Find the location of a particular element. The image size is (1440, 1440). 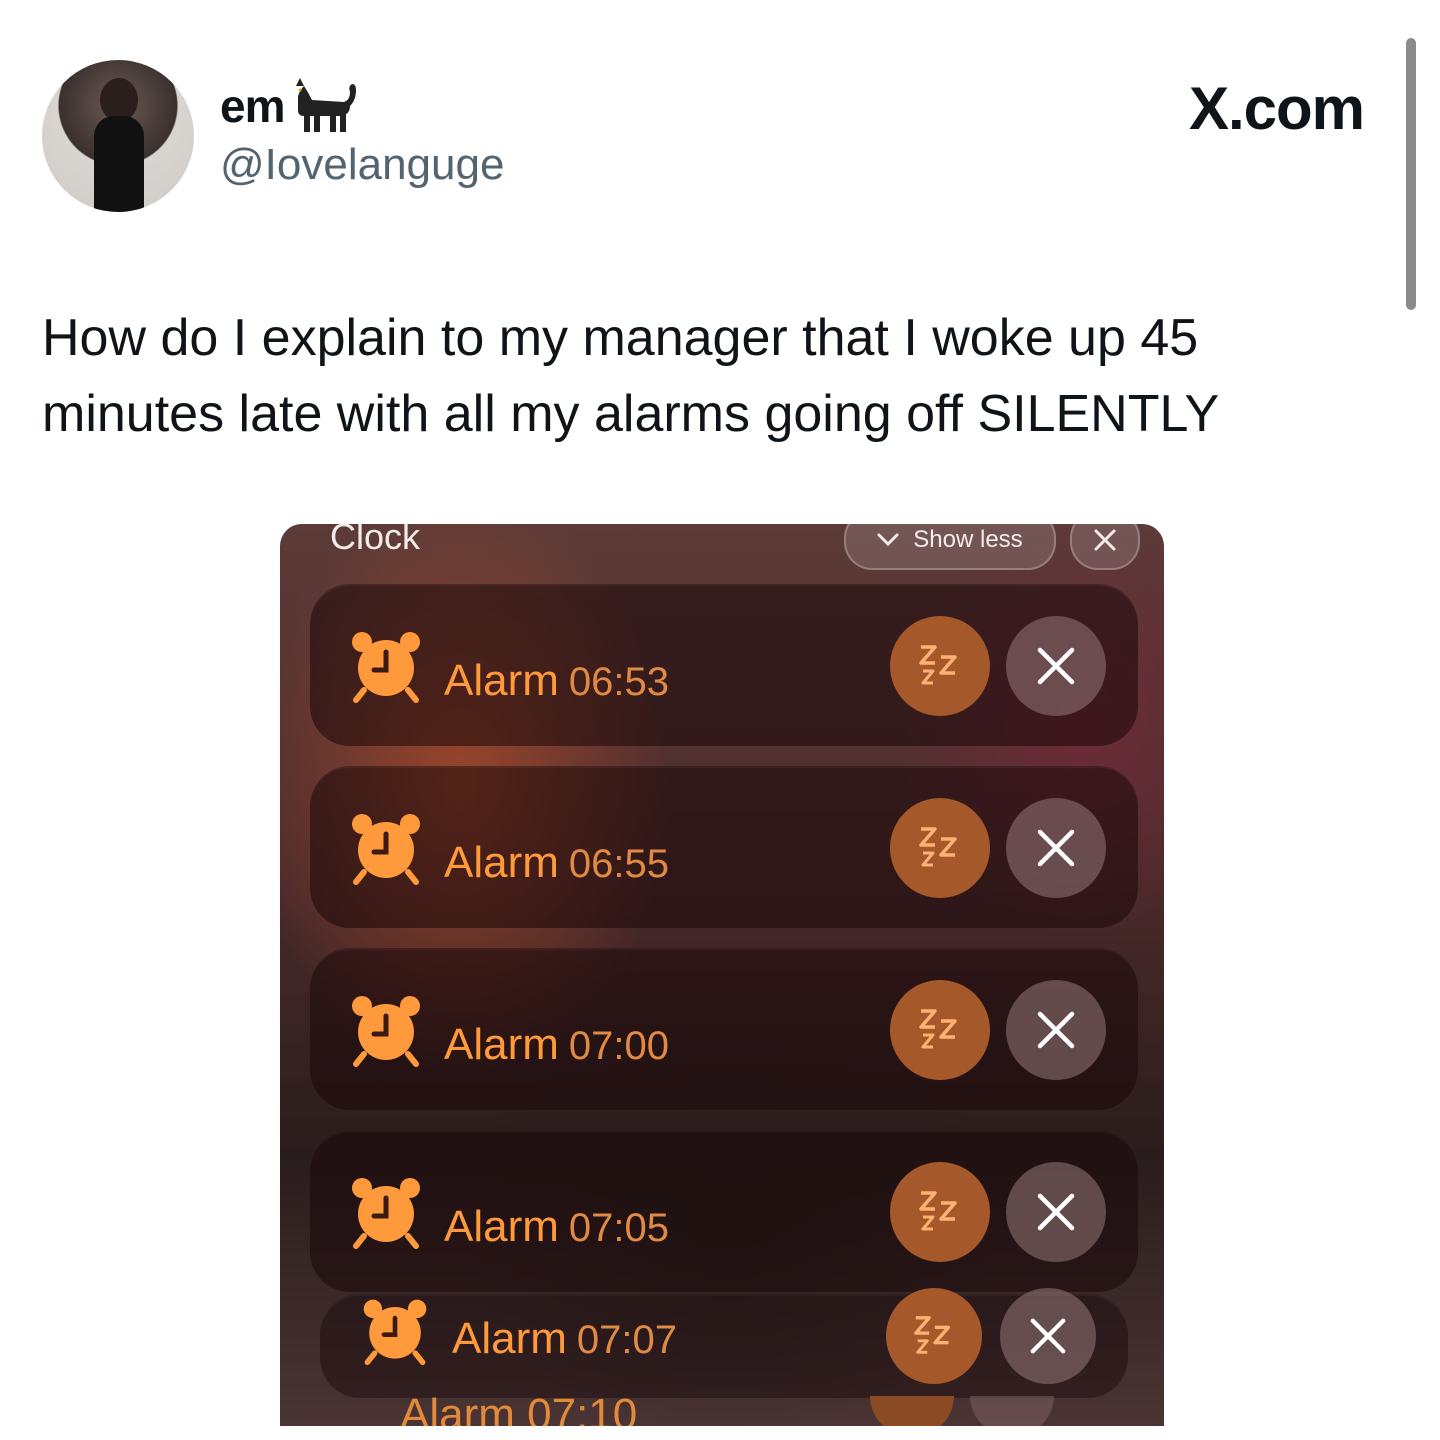

alarm-label-row: Alarm 06:55 is located at coordinates (556, 863).